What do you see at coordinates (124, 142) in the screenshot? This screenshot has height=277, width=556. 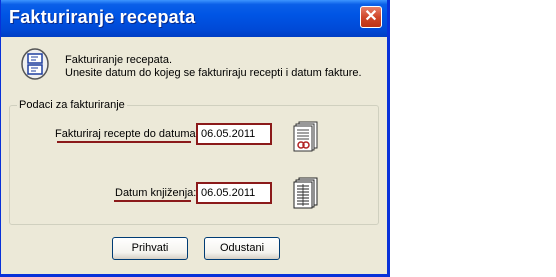 I see `invoice-until-underline` at bounding box center [124, 142].